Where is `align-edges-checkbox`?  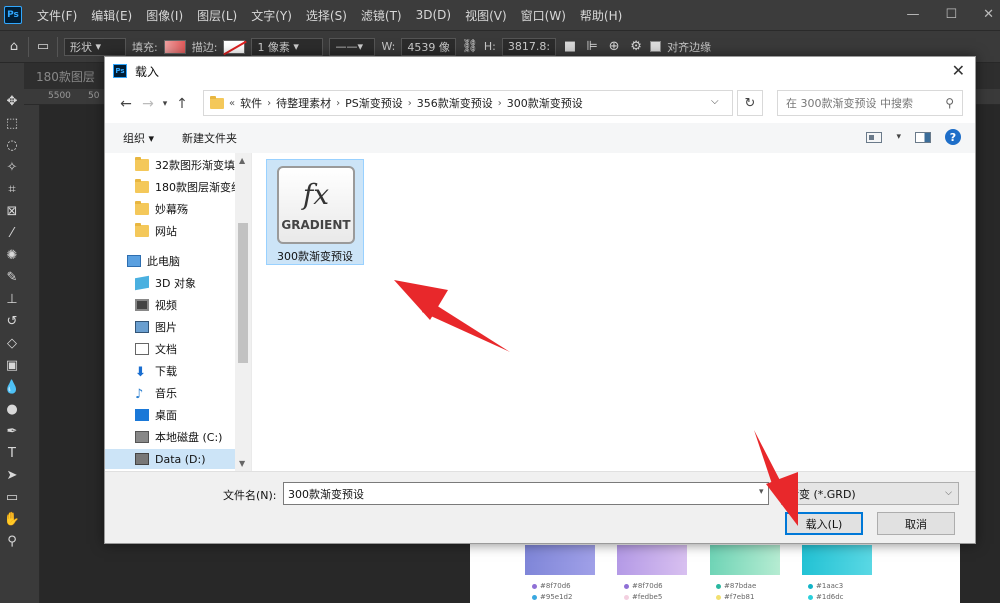
align-edges-checkbox is located at coordinates (656, 46).